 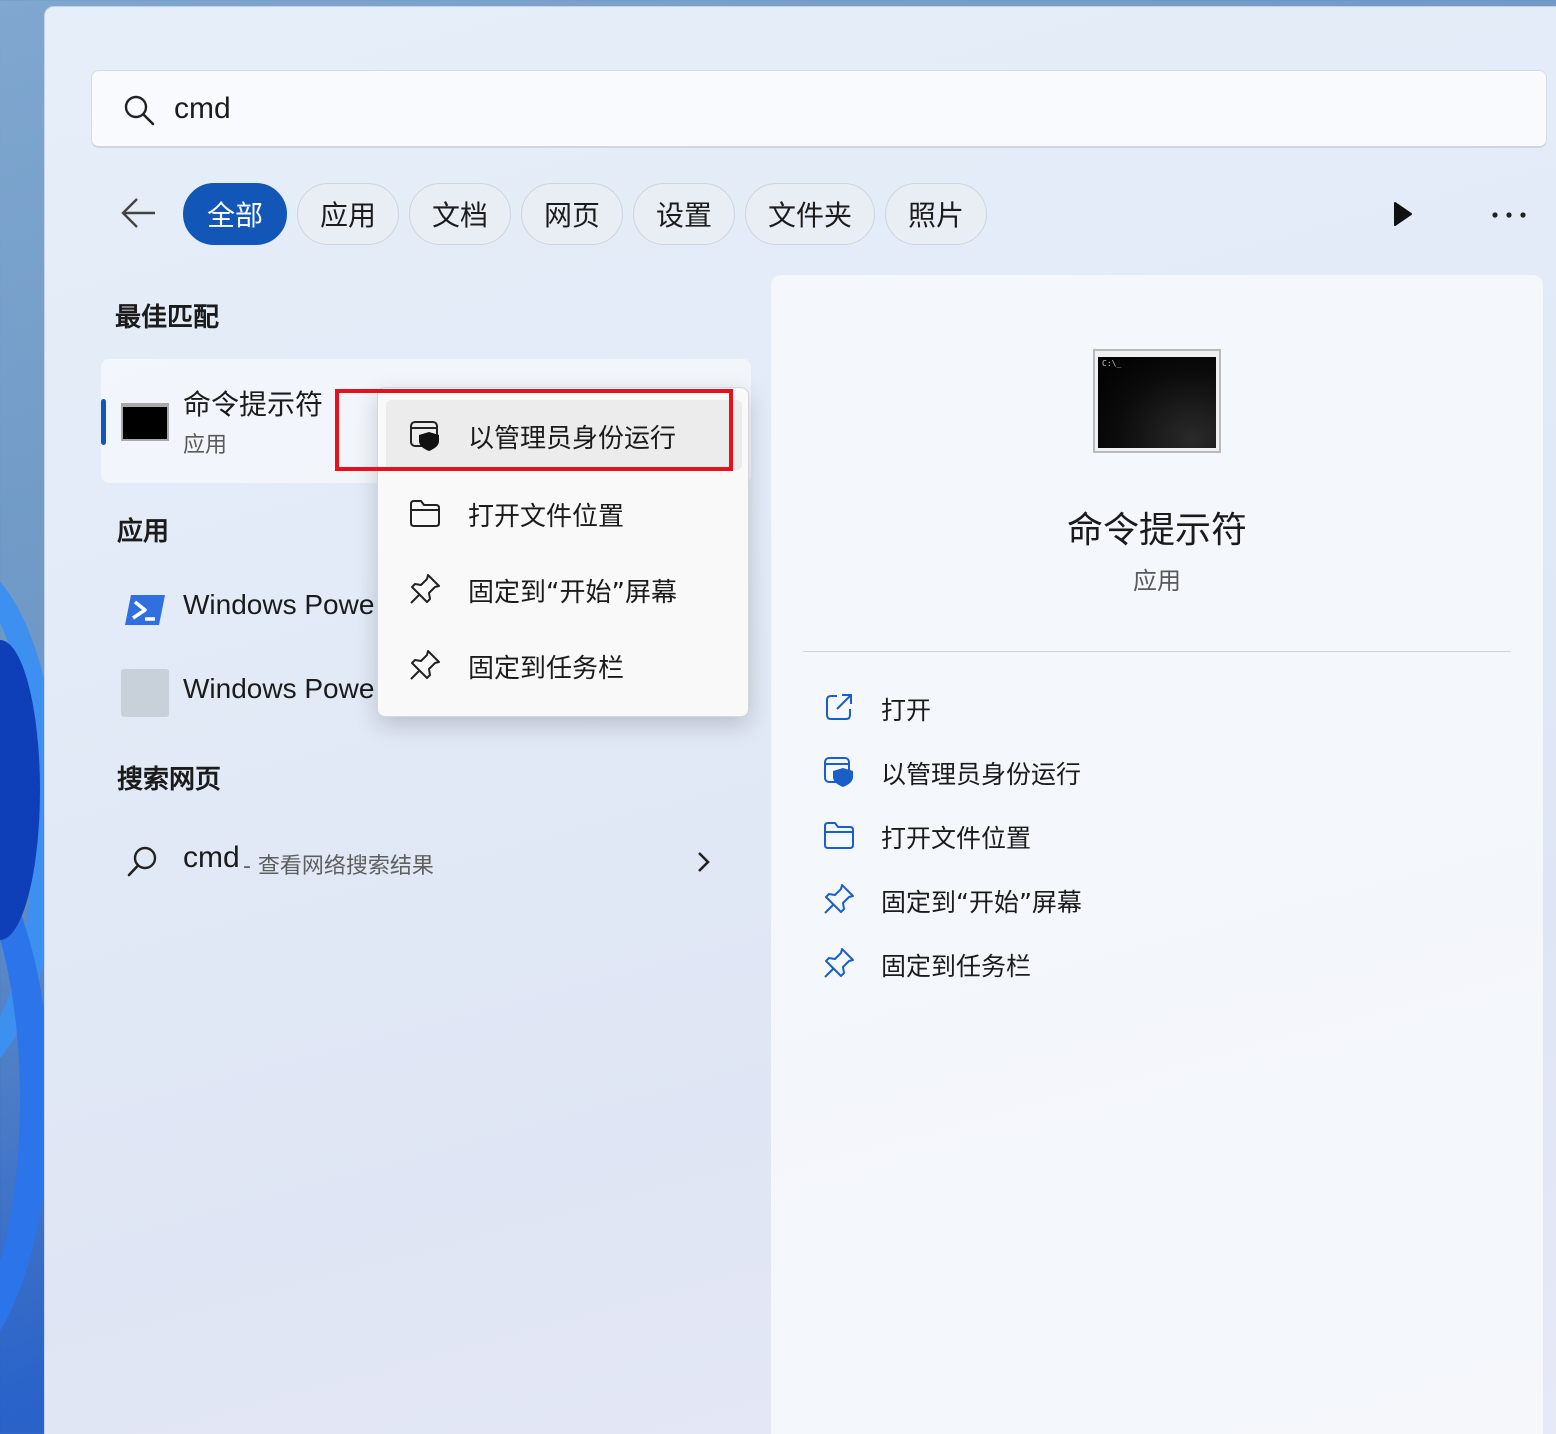 What do you see at coordinates (839, 707) in the screenshot?
I see `open-external-icon` at bounding box center [839, 707].